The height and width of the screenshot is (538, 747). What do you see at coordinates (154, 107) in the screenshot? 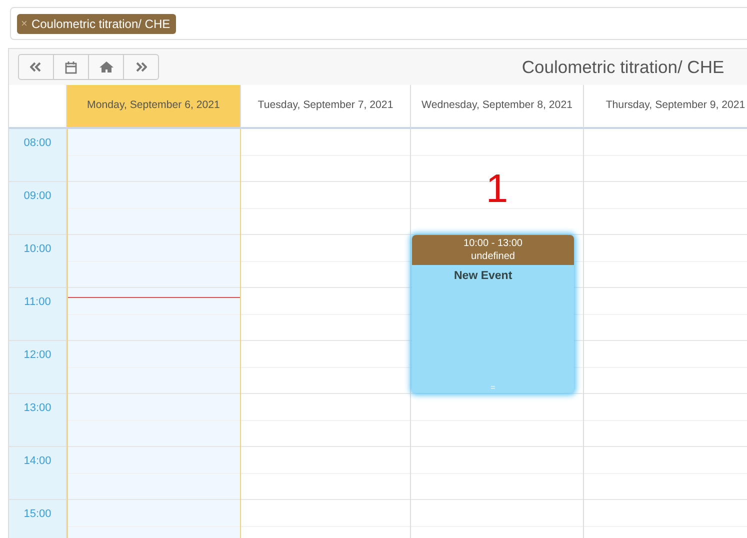
I see `day-header: Monday, September 6, 2021` at bounding box center [154, 107].